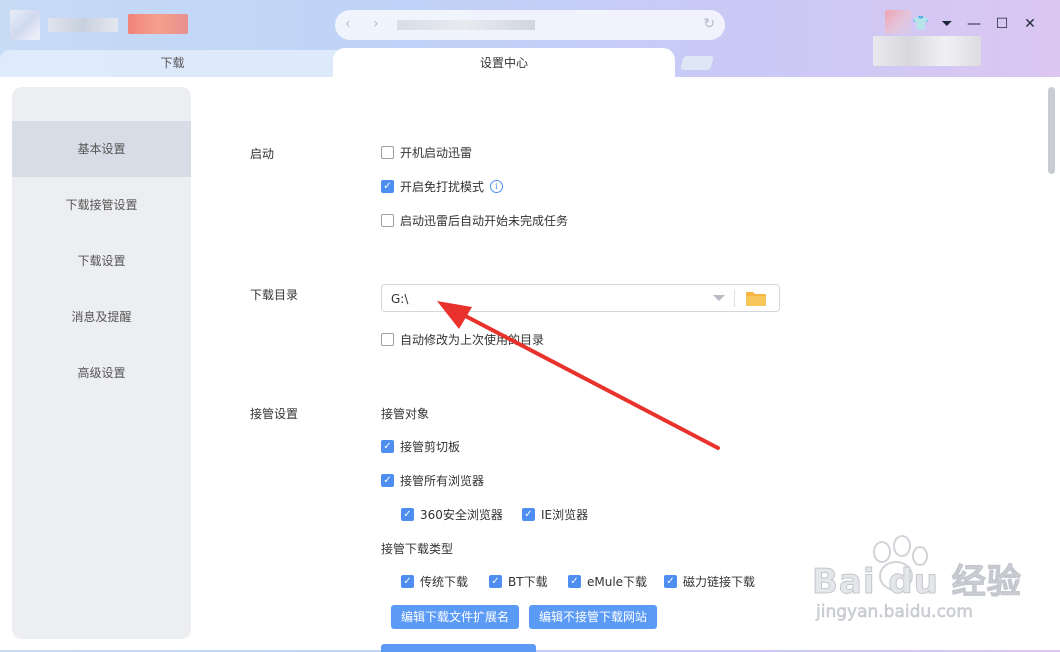 The width and height of the screenshot is (1060, 652). I want to click on startup-option-resume: 启动迅雷后自动开始未完成任务, so click(474, 220).